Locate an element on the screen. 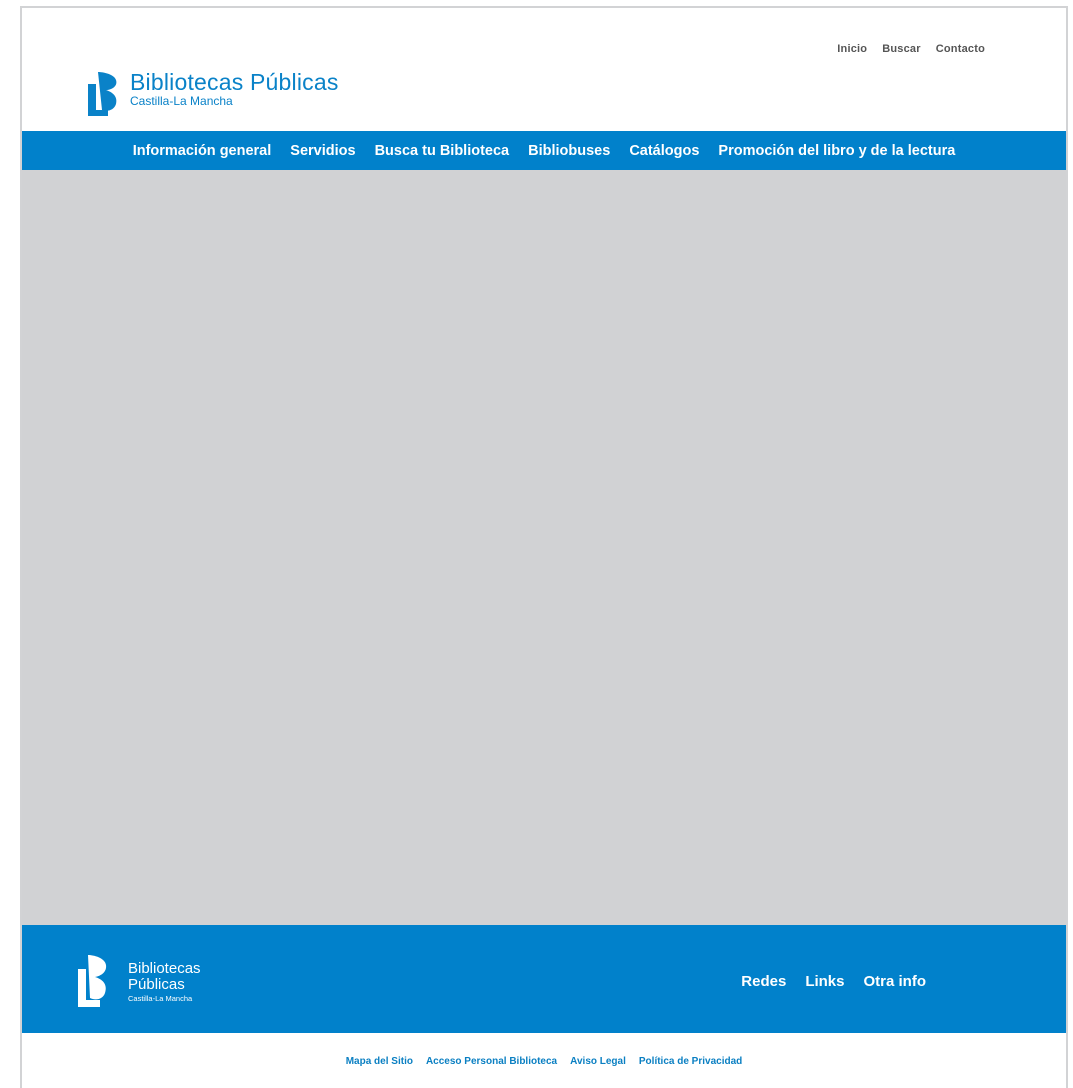  footer-logo: Bibliotecas Públicas Castilla-La Mancha is located at coordinates (139, 981).